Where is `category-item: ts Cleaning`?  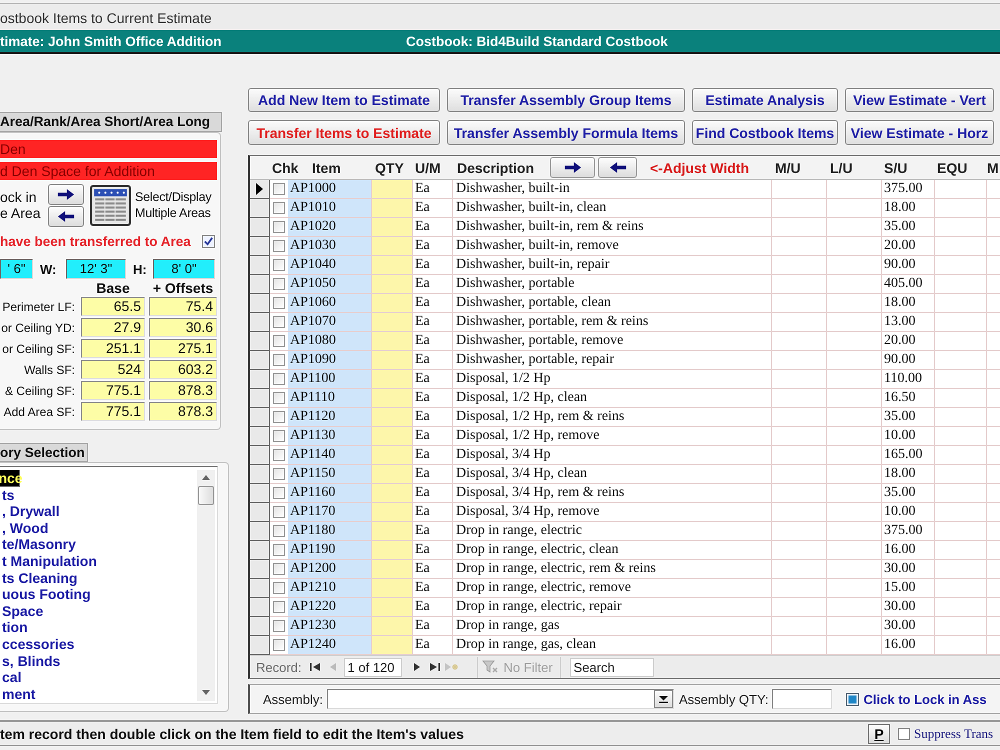
category-item: ts Cleaning is located at coordinates (98, 578).